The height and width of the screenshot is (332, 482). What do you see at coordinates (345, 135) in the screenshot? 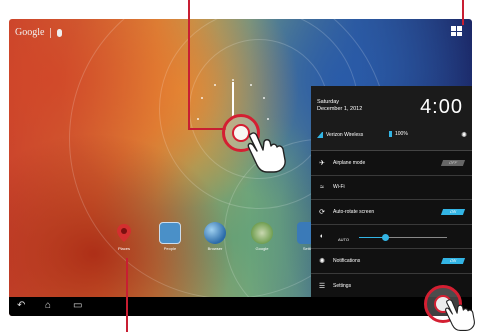
I see `carrier-label: Verizon Wireless` at bounding box center [345, 135].